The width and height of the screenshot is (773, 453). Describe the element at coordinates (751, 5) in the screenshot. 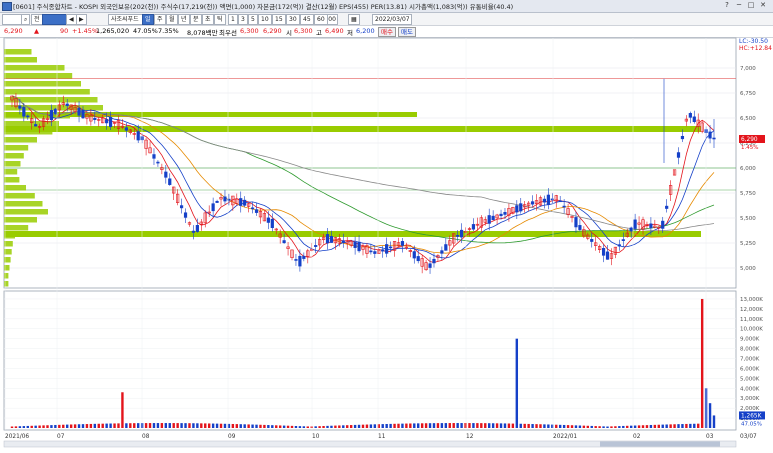

I see `maximize-button: □` at that location.